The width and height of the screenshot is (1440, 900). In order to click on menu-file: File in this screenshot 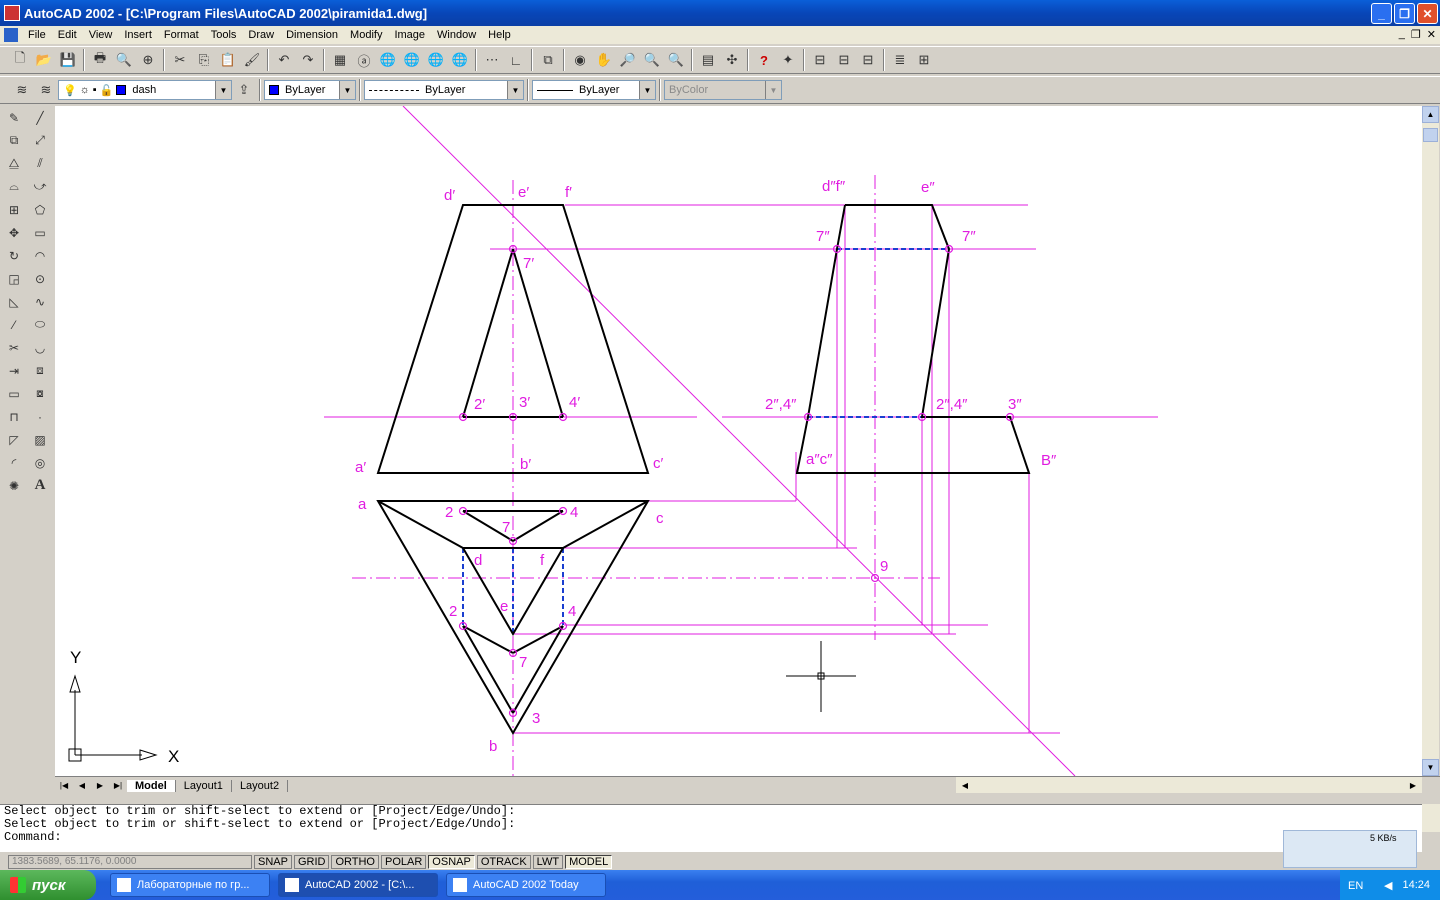, I will do `click(37, 35)`.